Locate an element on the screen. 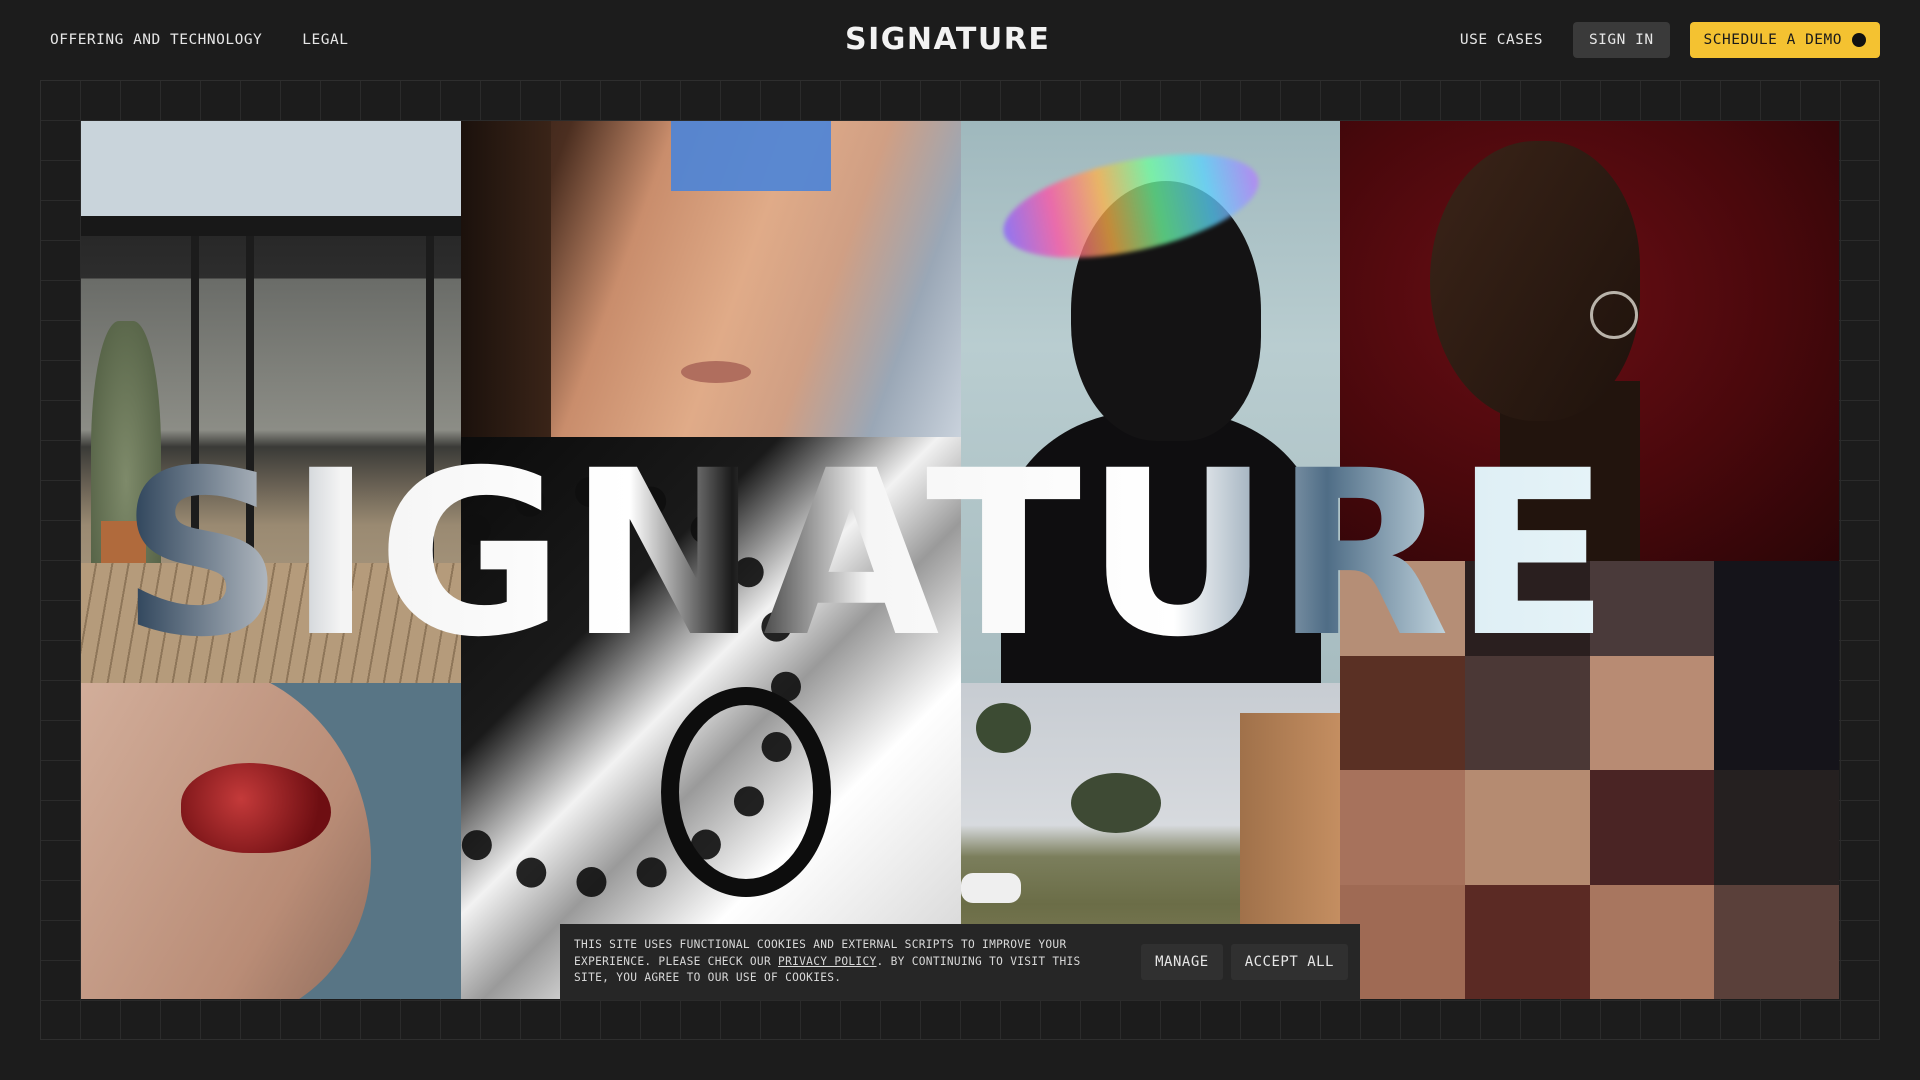  cookie-actions: MANAGE ACCEPT ALL is located at coordinates (1244, 962).